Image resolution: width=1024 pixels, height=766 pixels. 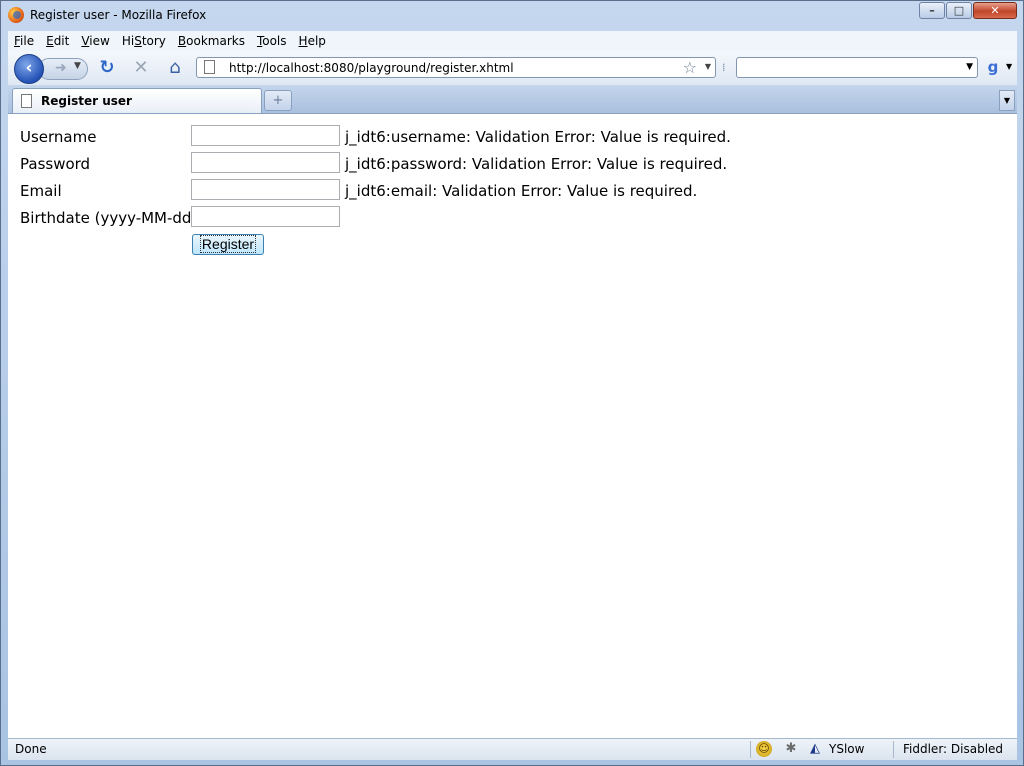 I want to click on forward-arrow-icon: ➜, so click(x=61, y=68).